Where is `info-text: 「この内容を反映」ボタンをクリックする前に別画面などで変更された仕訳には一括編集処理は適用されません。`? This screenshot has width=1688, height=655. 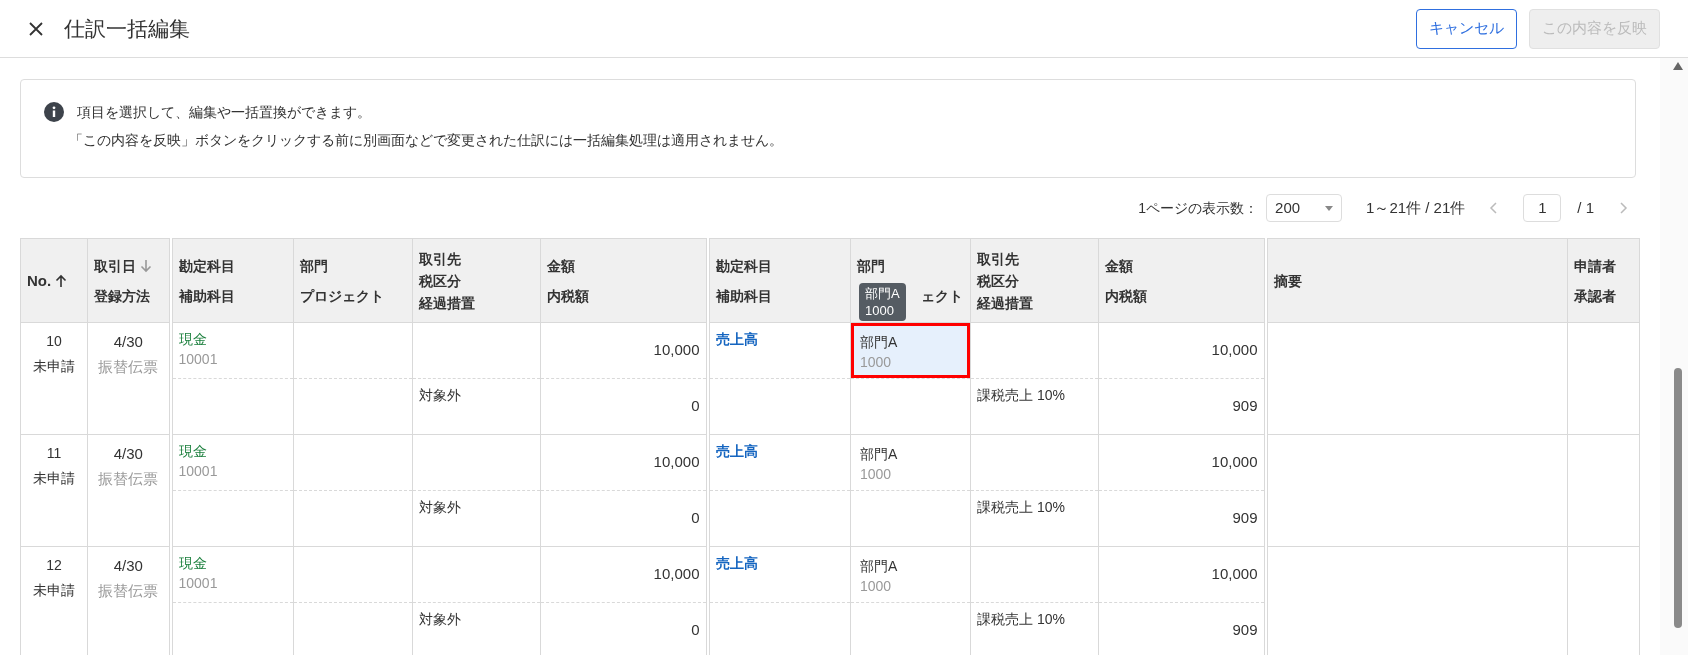
info-text: 「この内容を反映」ボタンをクリックする前に別画面などで変更された仕訳には一括編集処理は適用されません。 is located at coordinates (426, 140).